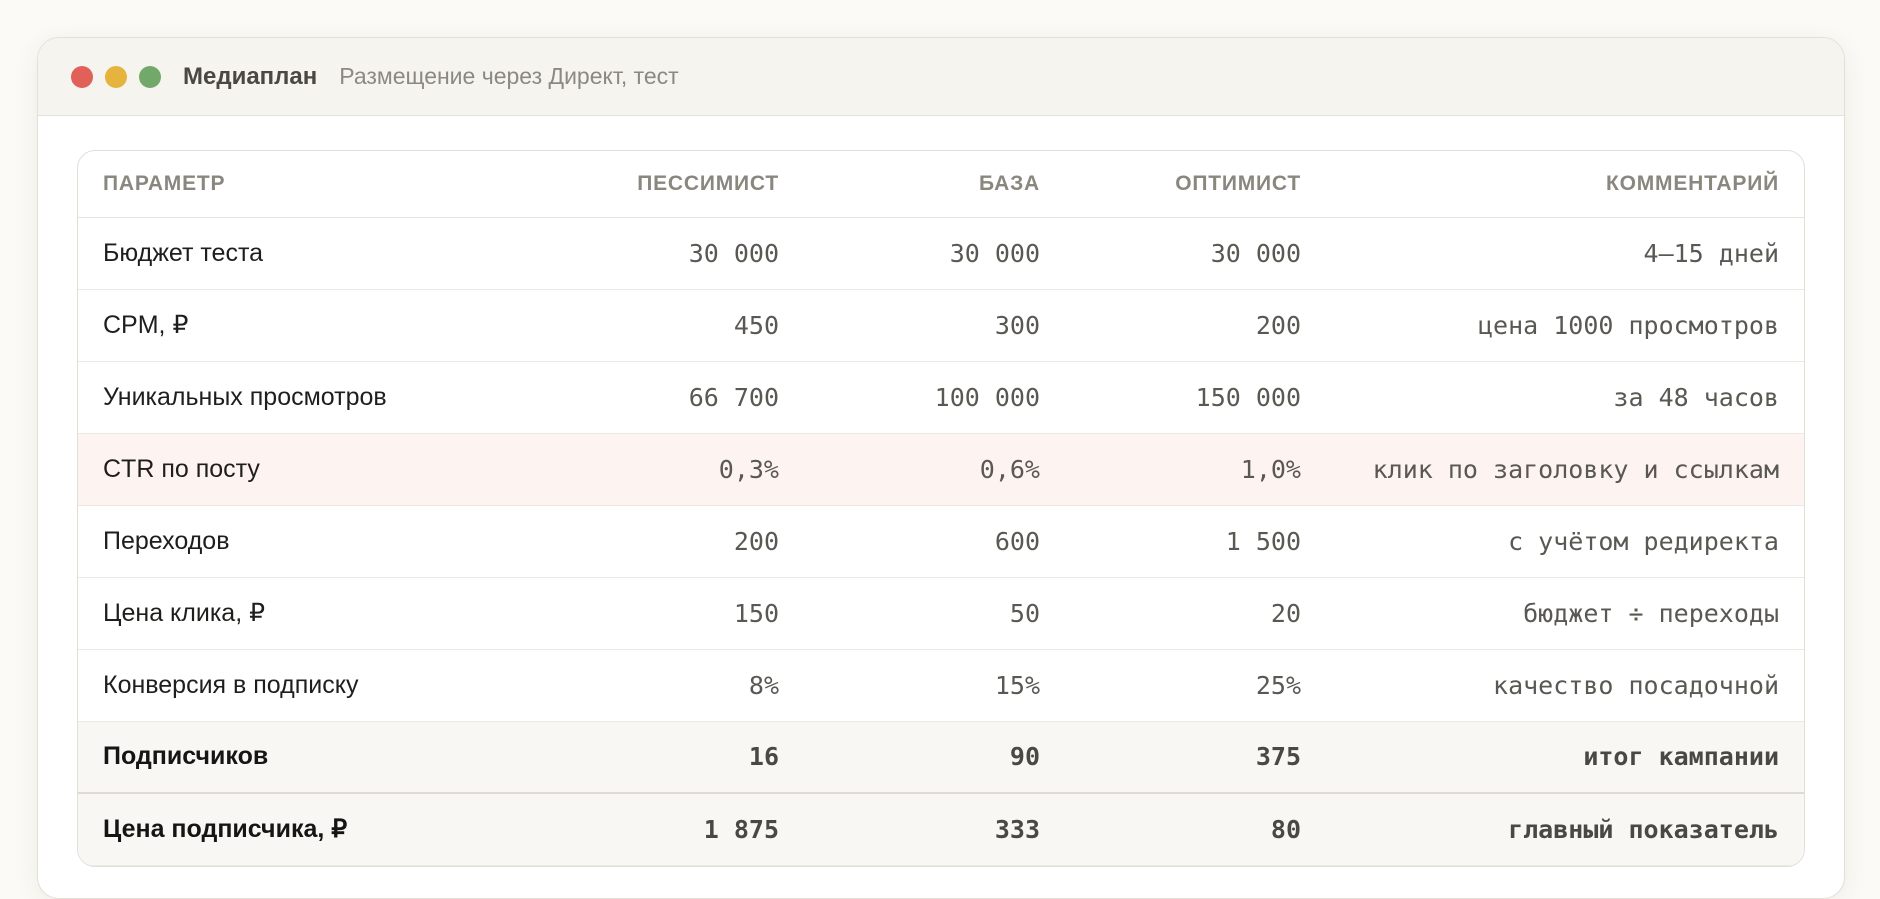 The image size is (1880, 899). What do you see at coordinates (1565, 685) in the screenshot?
I see `cell-comment: качество посадочной` at bounding box center [1565, 685].